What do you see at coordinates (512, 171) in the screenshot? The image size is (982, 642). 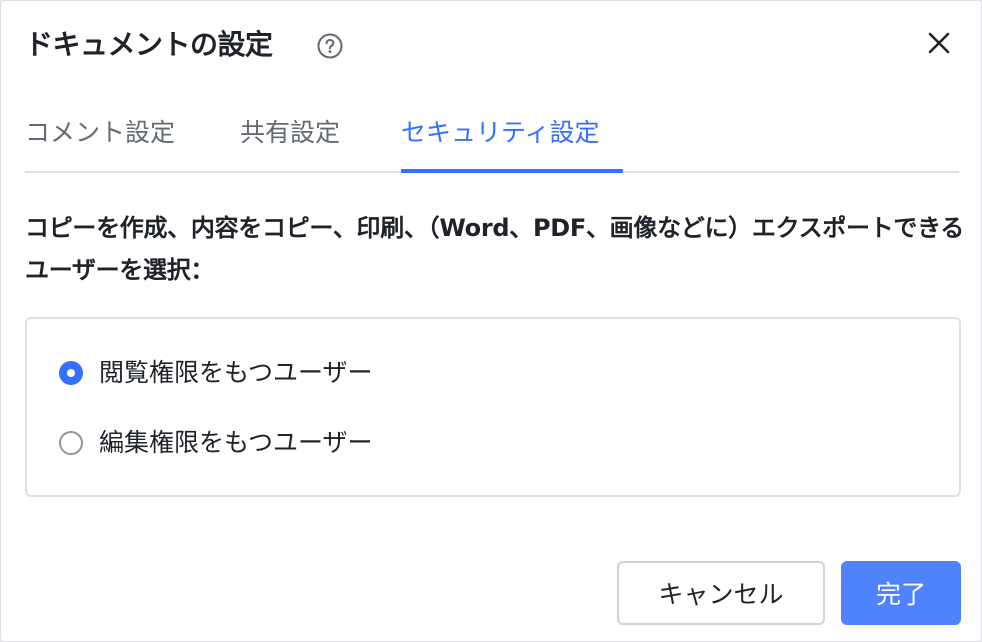 I see `active-tab-indicator` at bounding box center [512, 171].